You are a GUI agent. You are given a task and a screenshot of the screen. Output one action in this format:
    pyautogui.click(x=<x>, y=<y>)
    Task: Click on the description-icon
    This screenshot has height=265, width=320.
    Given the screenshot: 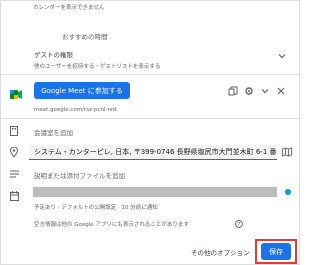 What is the action you would take?
    pyautogui.click(x=14, y=174)
    